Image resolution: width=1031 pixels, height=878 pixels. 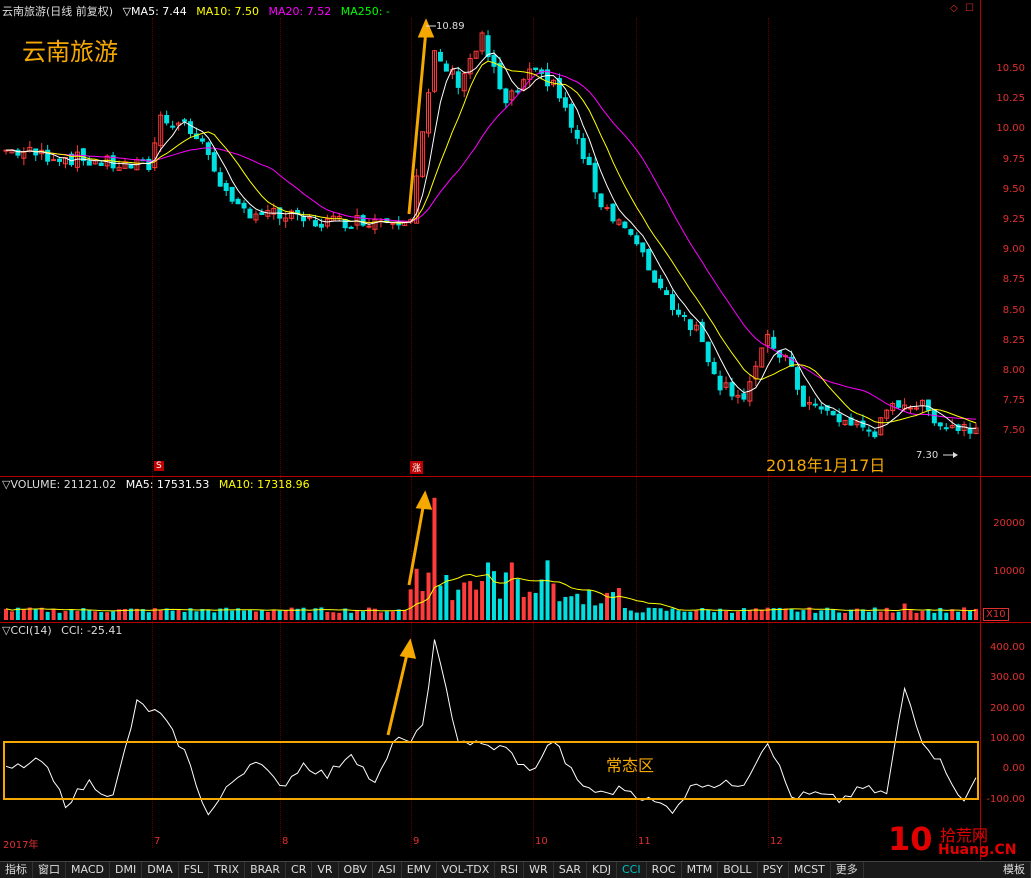 What do you see at coordinates (738, 870) in the screenshot?
I see `tab-21: BOLL` at bounding box center [738, 870].